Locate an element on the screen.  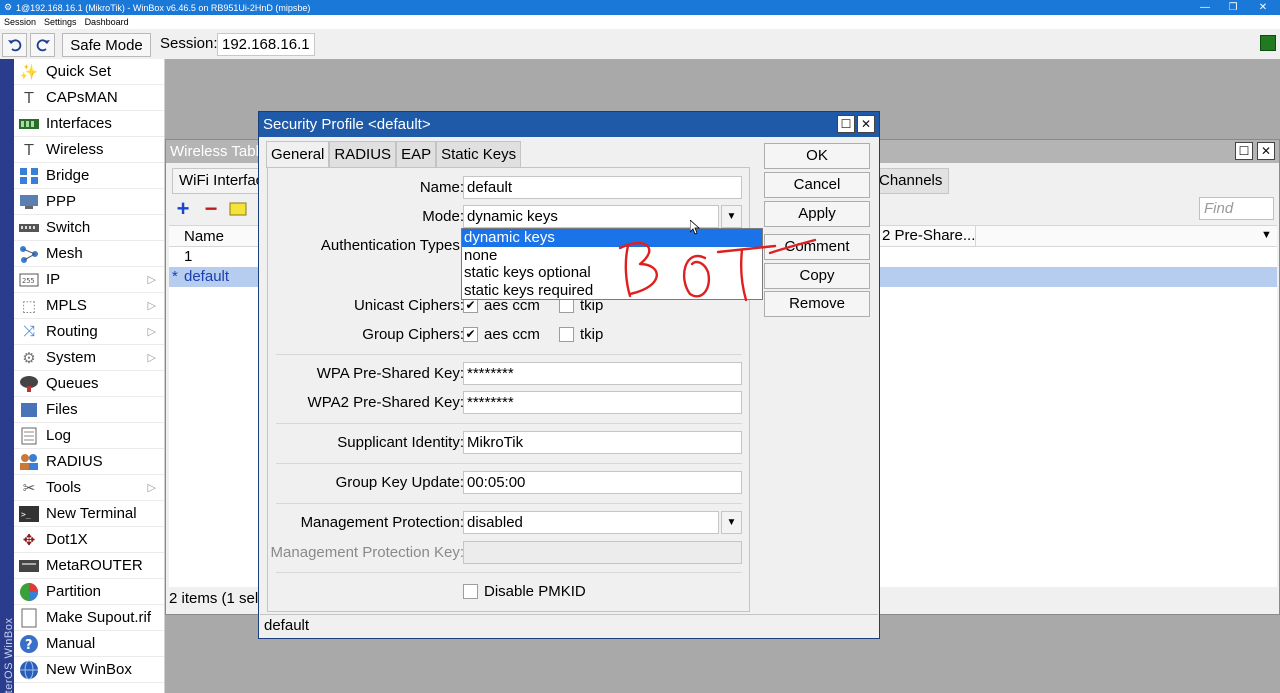
close-window-button: ✕ is located at coordinates (1263, 7).